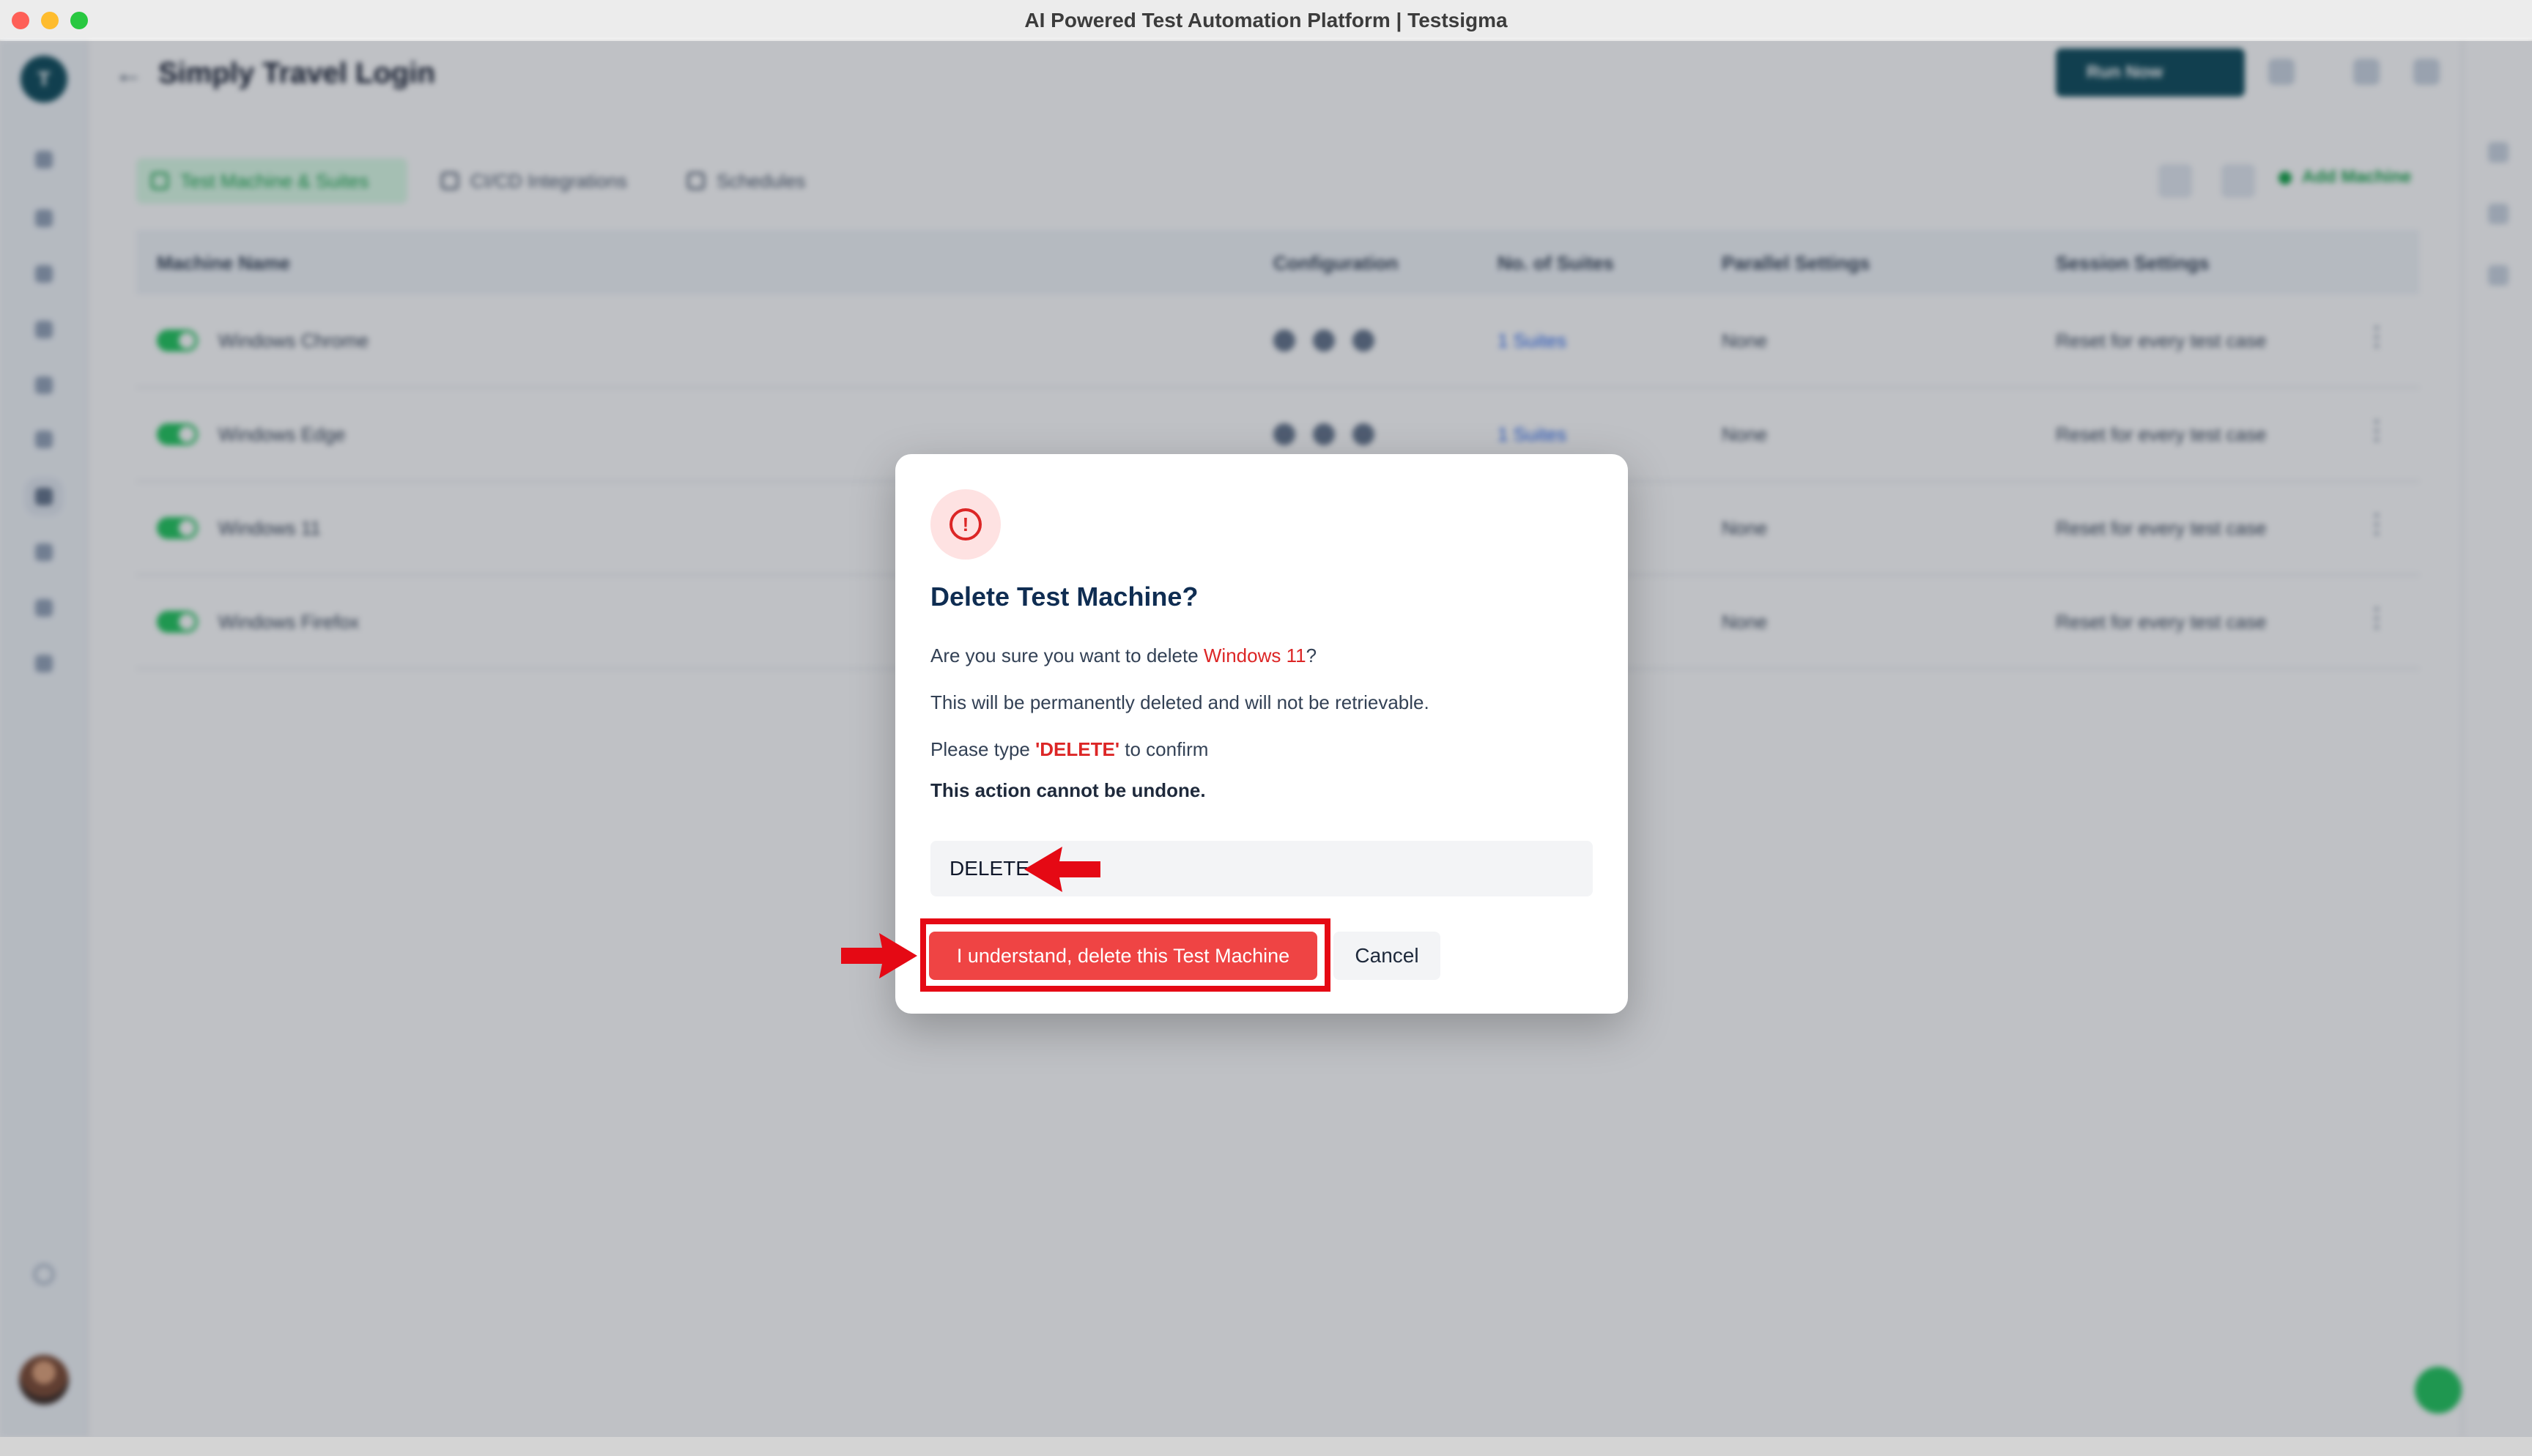 The image size is (2532, 1456). I want to click on machine-name-highlight: Windows 11, so click(1254, 655).